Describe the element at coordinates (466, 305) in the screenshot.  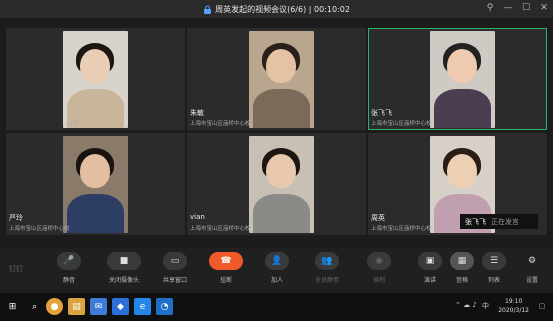
I see `tray-icons: ⌃ ☁ ♪` at that location.